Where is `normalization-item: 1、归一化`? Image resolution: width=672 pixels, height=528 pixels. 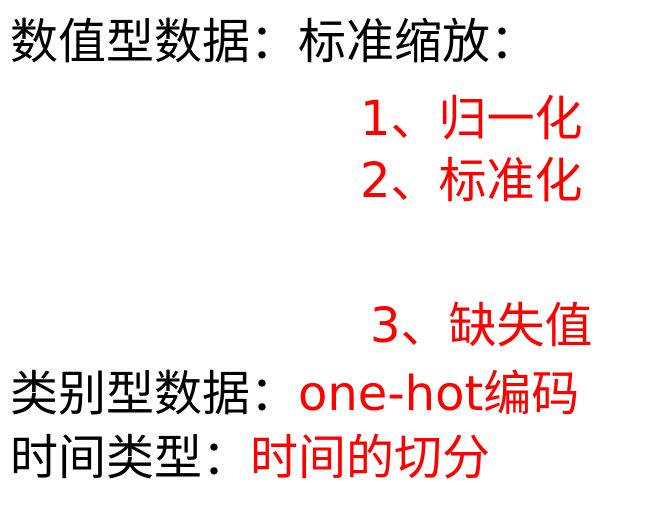 normalization-item: 1、归一化 is located at coordinates (471, 119).